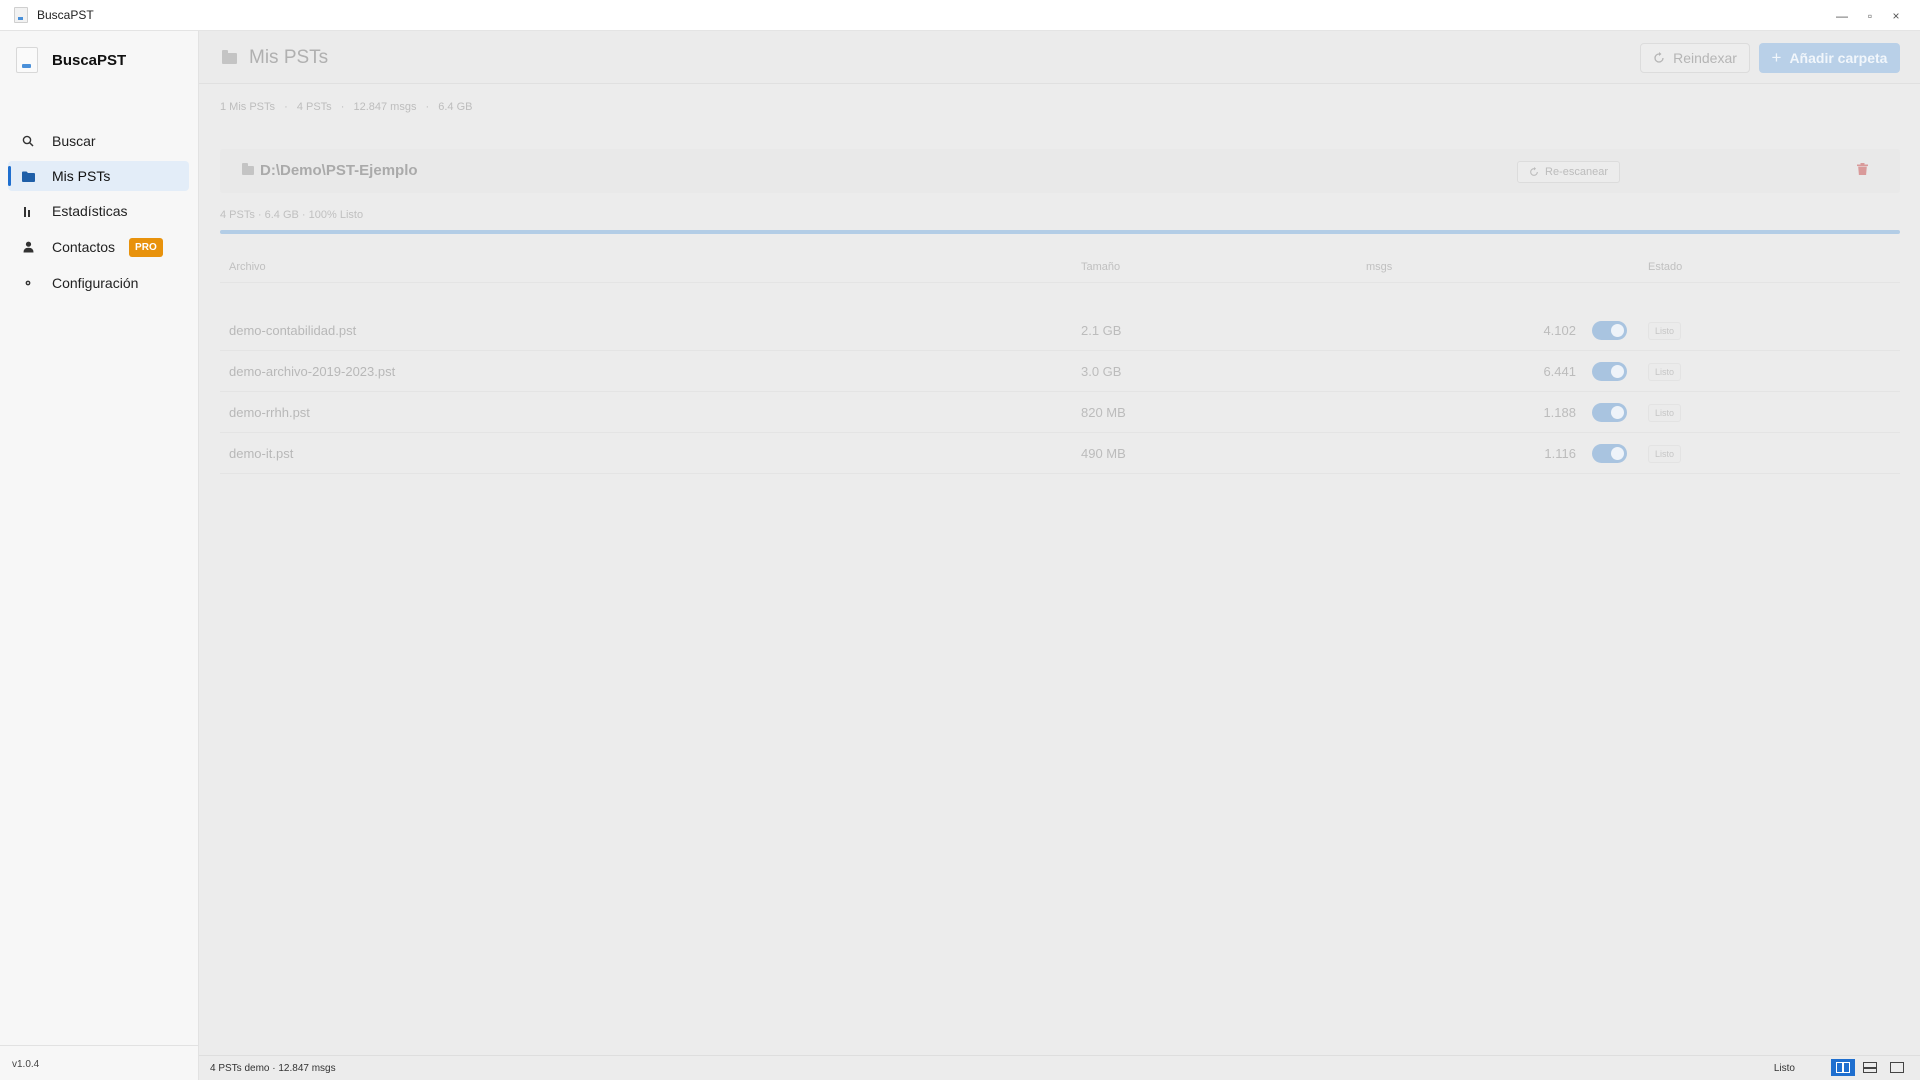  What do you see at coordinates (1784, 1068) in the screenshot?
I see `status-right-text: Listo` at bounding box center [1784, 1068].